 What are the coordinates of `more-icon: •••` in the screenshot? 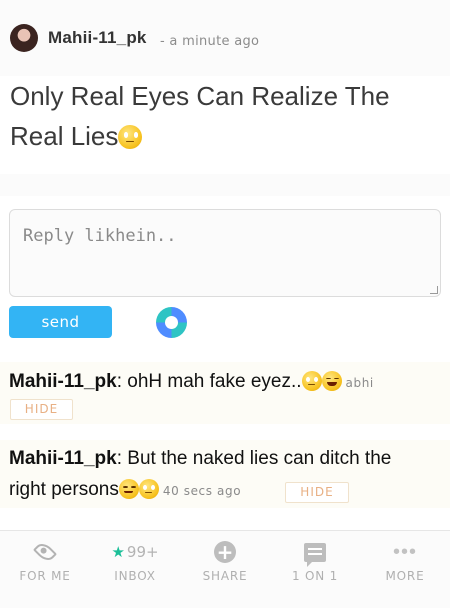 It's located at (405, 552).